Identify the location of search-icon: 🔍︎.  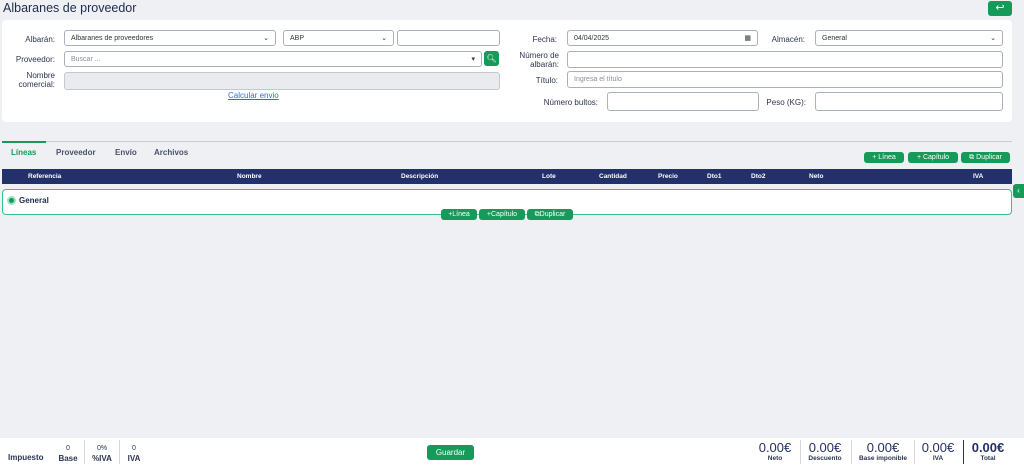
(491, 58).